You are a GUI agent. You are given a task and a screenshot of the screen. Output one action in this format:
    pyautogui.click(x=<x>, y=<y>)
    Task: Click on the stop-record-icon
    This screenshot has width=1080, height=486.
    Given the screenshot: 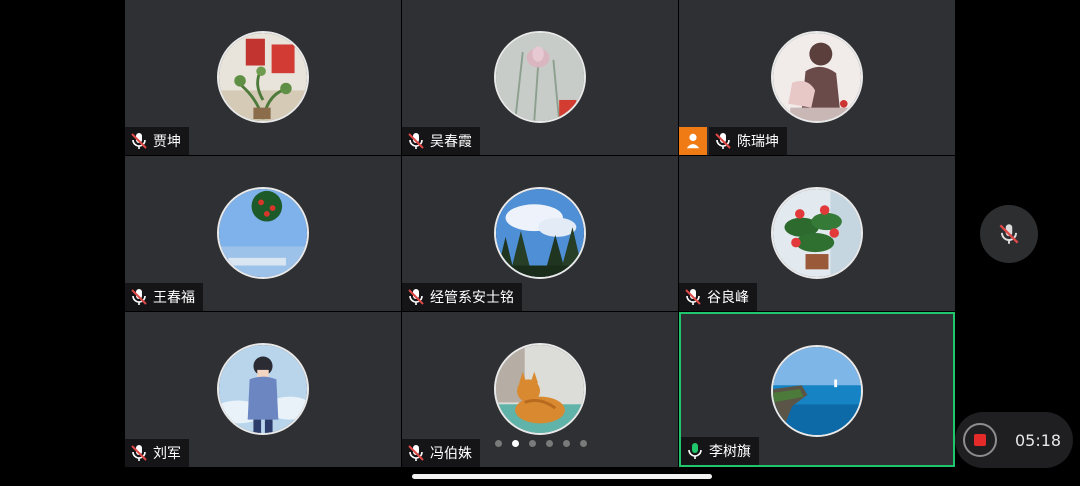 What is the action you would take?
    pyautogui.click(x=980, y=440)
    